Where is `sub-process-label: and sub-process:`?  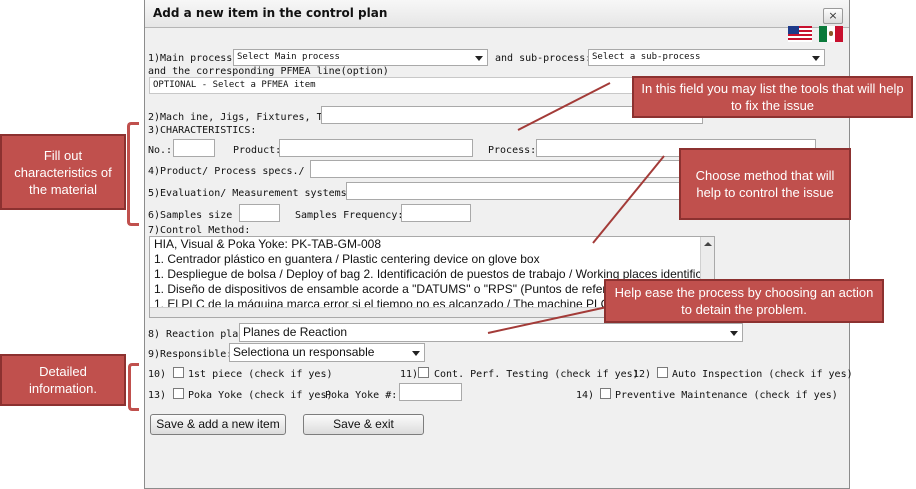 sub-process-label: and sub-process: is located at coordinates (543, 58).